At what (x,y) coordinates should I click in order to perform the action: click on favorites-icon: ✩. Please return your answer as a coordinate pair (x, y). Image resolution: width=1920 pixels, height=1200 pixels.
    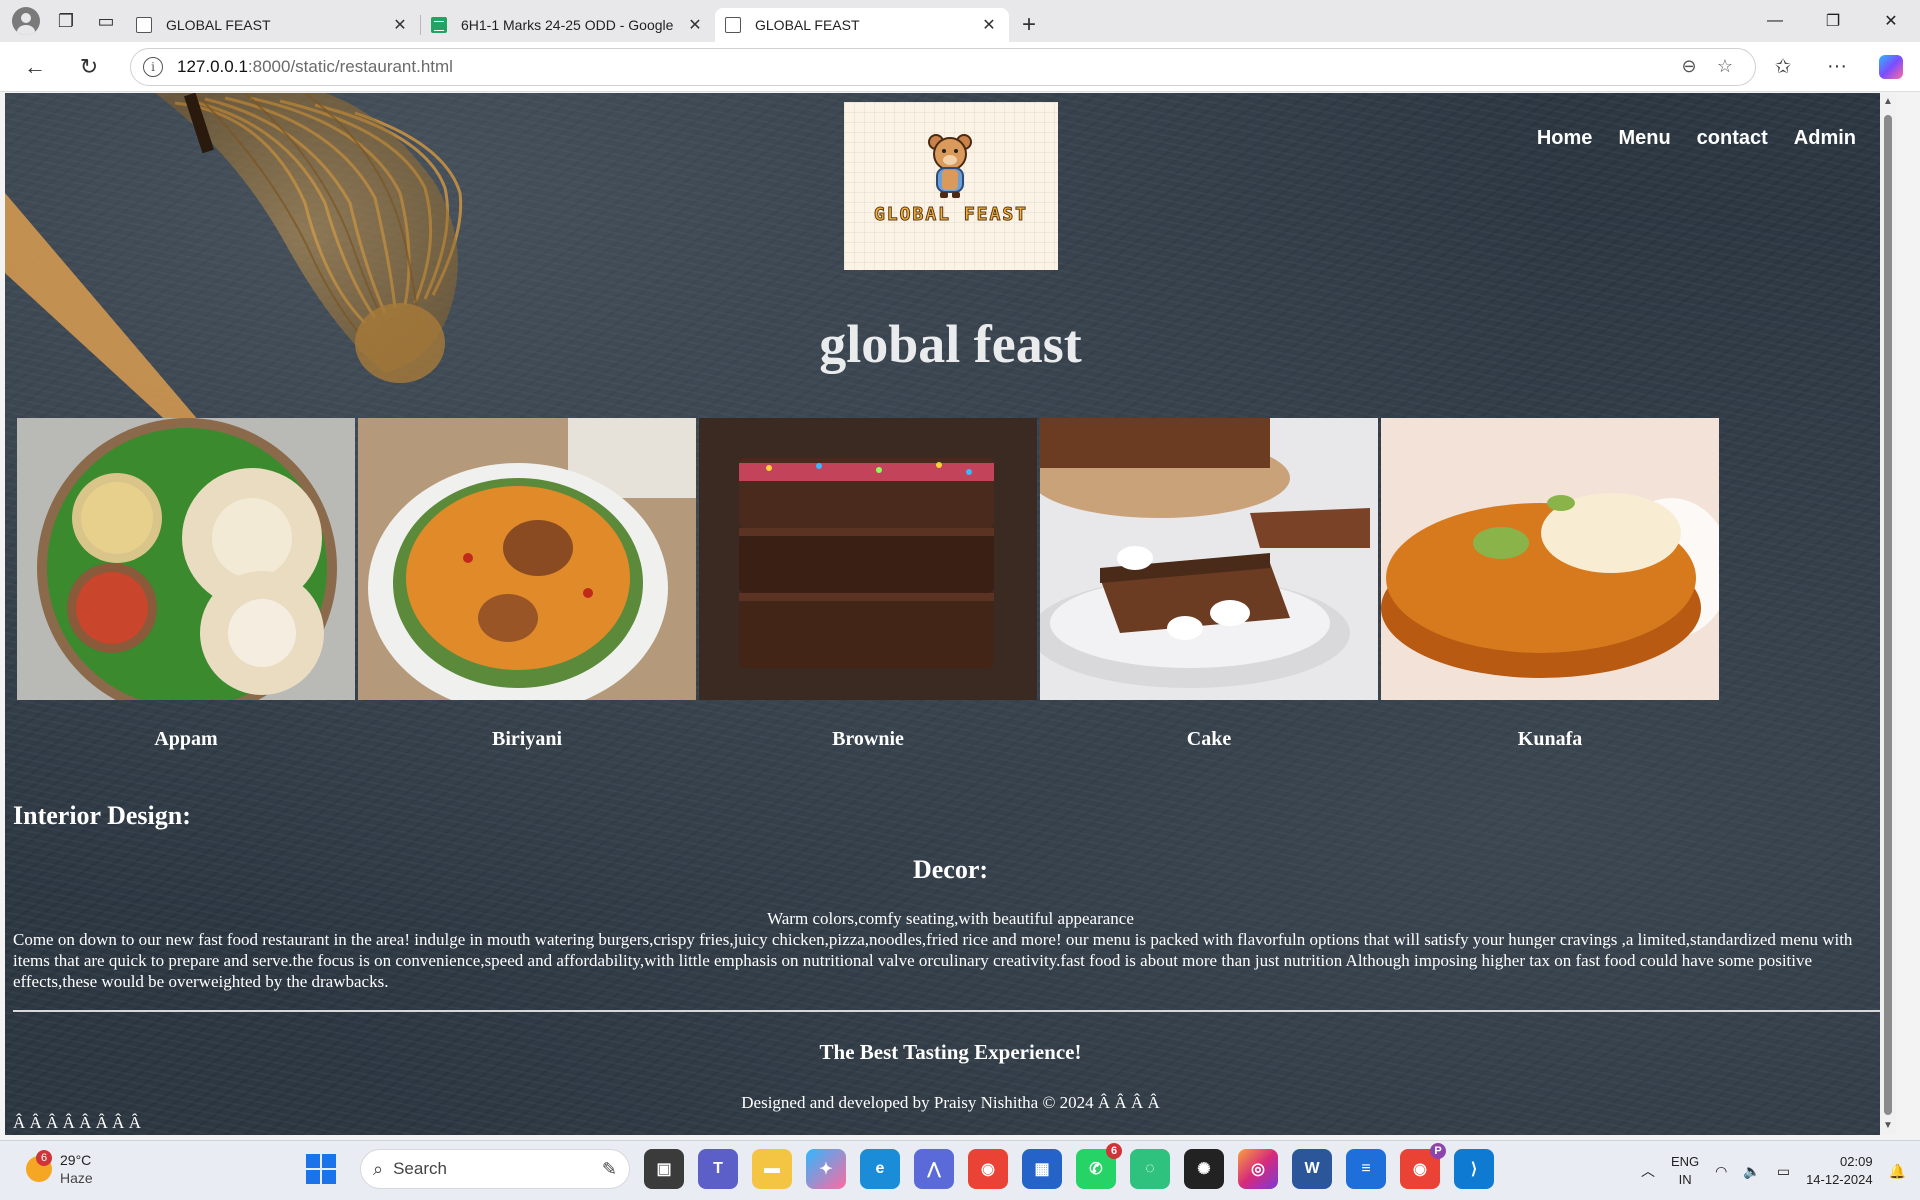
    Looking at the image, I should click on (1783, 66).